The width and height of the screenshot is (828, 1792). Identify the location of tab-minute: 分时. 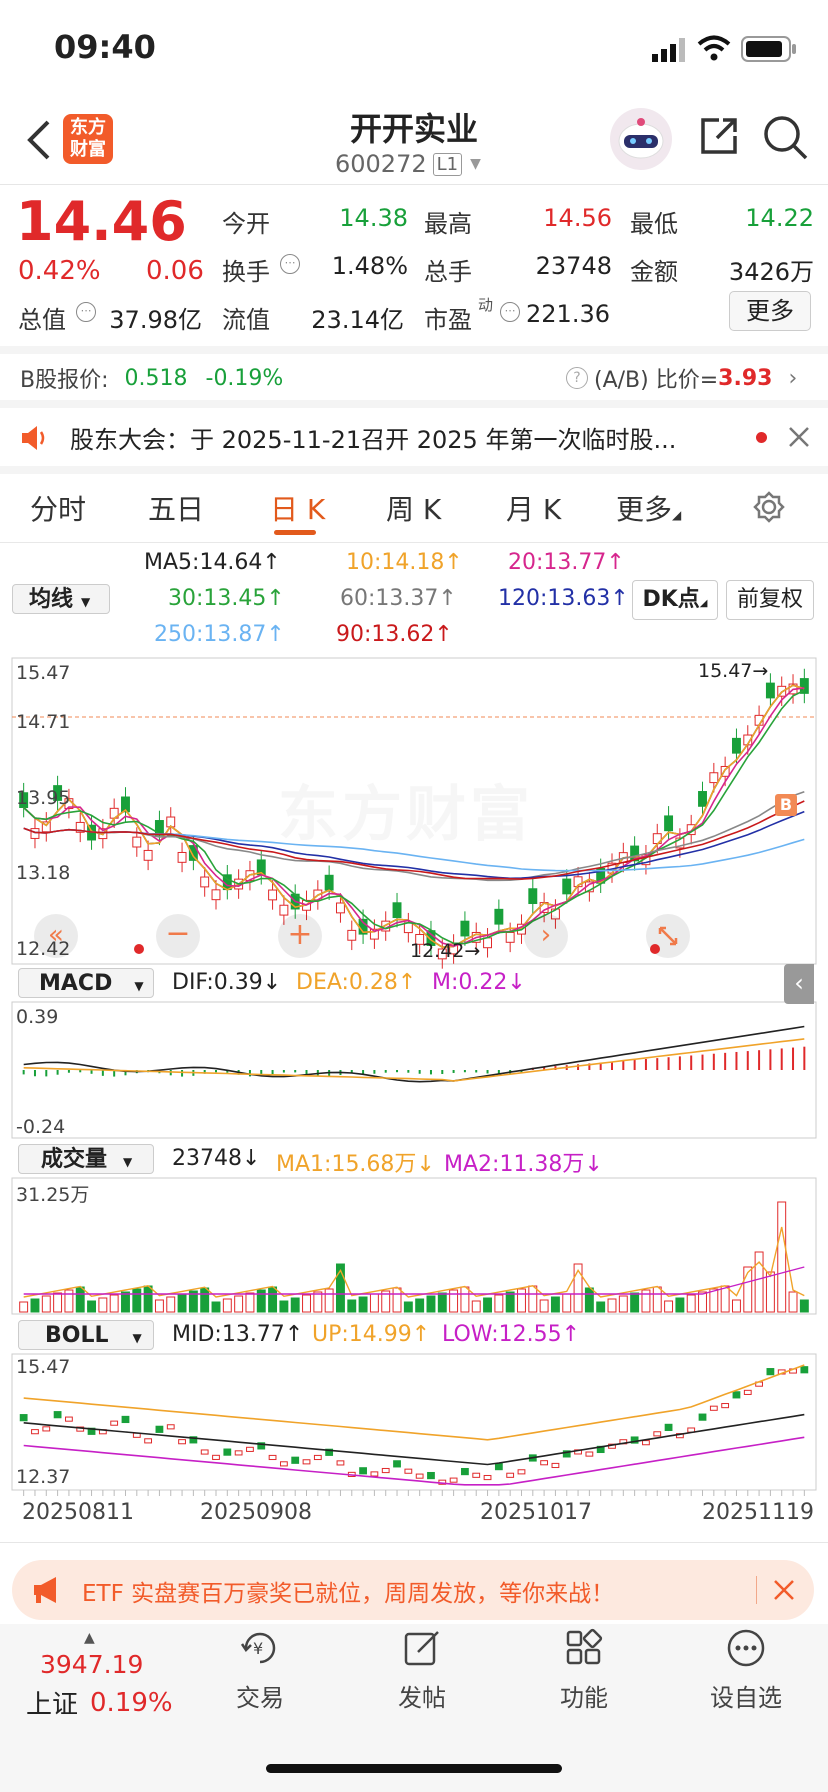
(58, 508).